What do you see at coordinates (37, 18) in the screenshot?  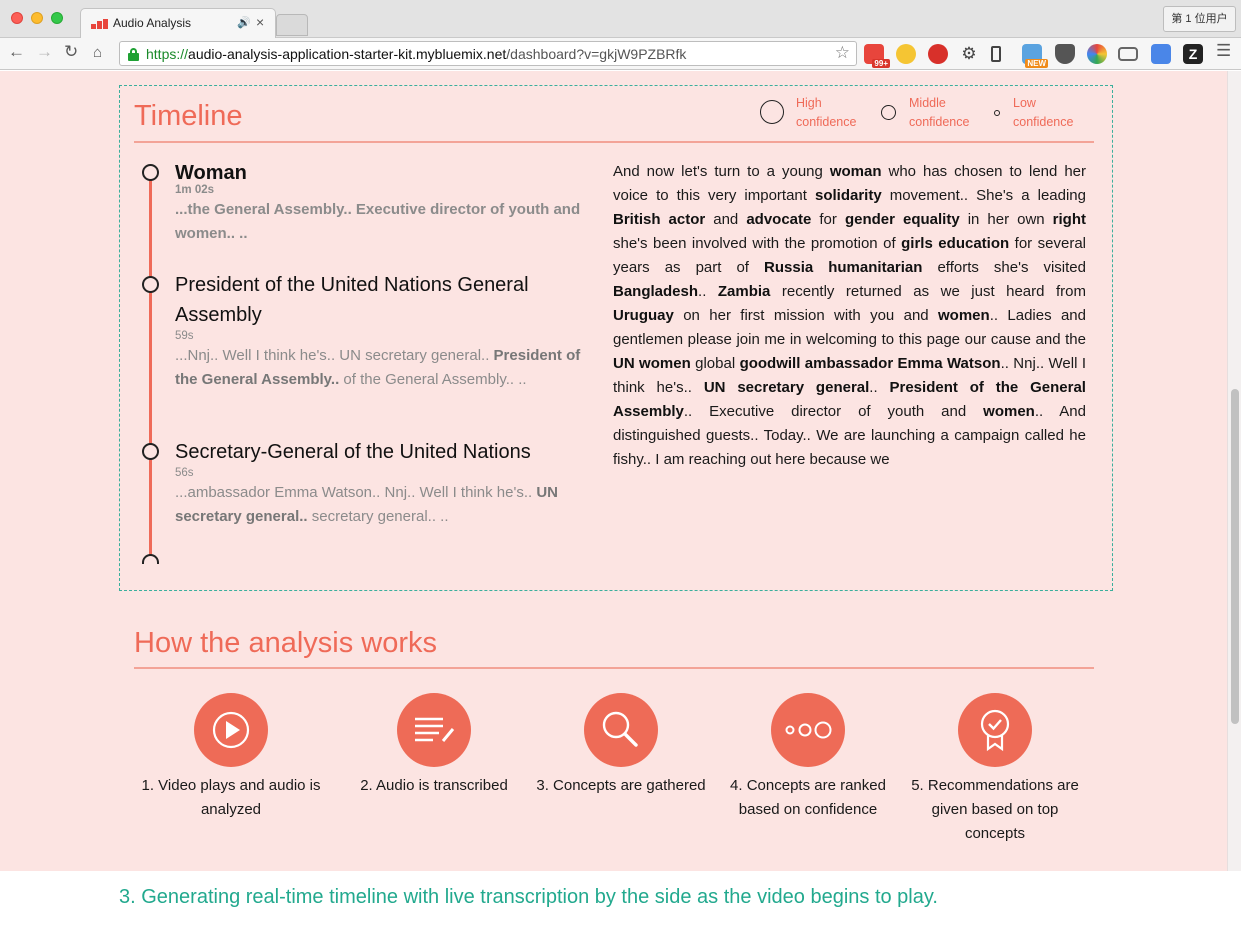 I see `window-minimize-button` at bounding box center [37, 18].